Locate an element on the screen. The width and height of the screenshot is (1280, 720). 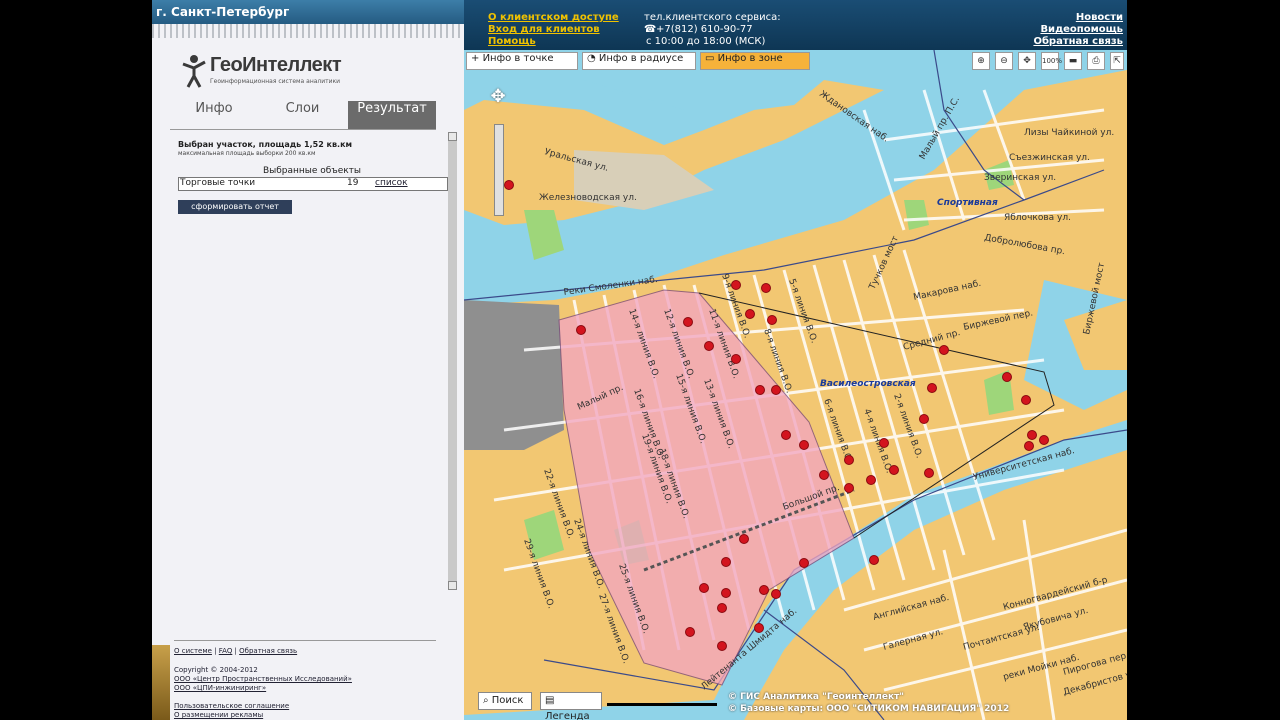
zoom-in-icon: ⊕ is located at coordinates (981, 61).